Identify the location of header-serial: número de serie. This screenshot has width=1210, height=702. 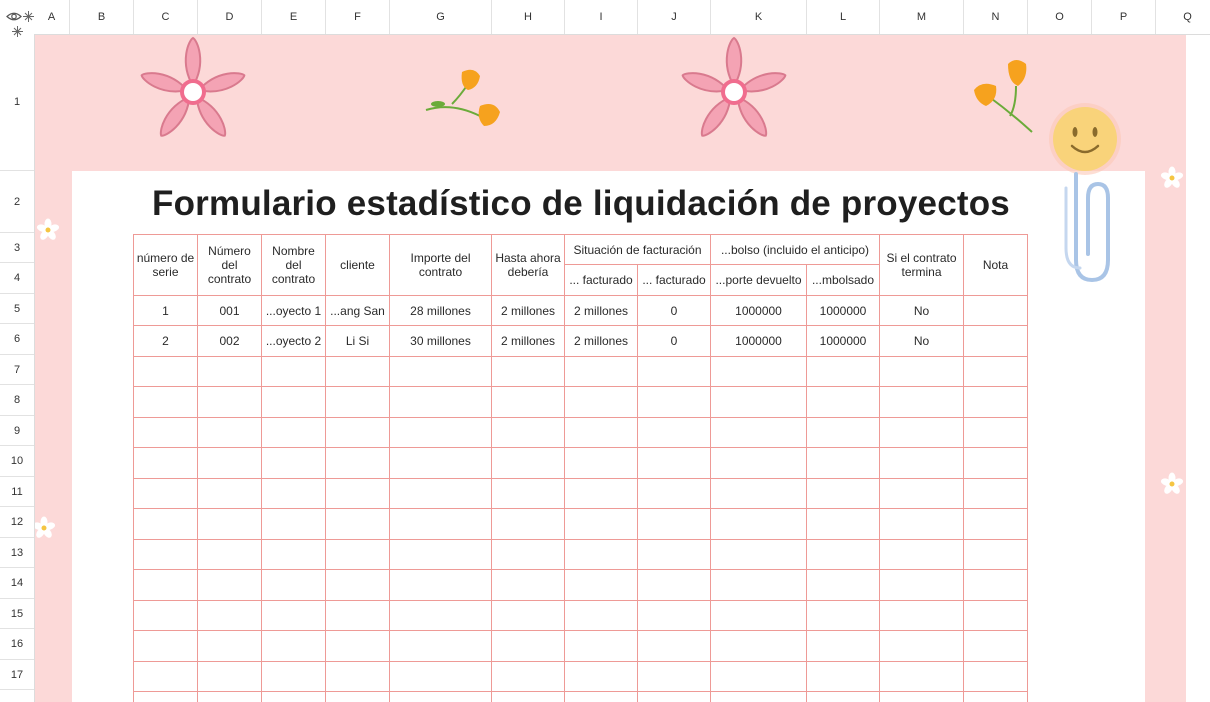
(165, 265).